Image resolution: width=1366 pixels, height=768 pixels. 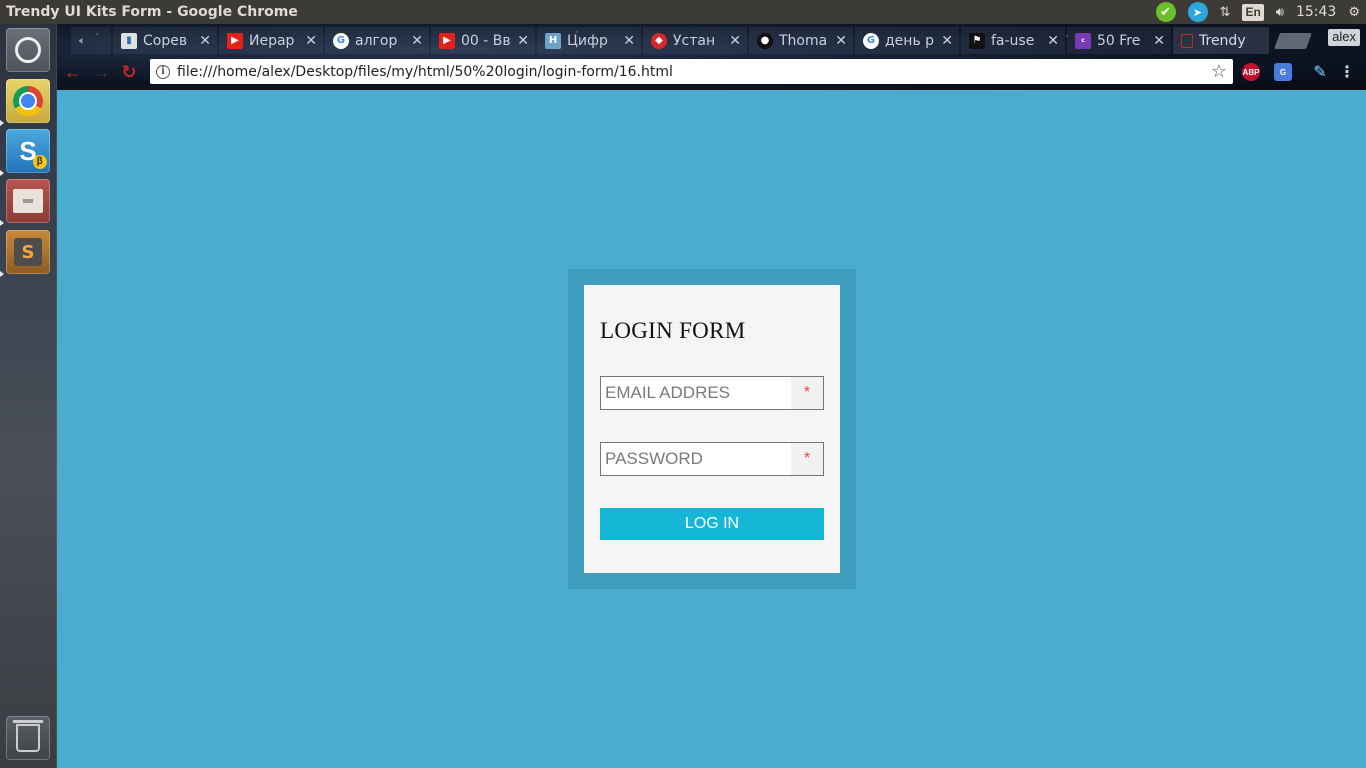 I want to click on system-indicators: ✔ ➤ ⇅ En 🔊︎ 15:43 ⚙, so click(x=1257, y=12).